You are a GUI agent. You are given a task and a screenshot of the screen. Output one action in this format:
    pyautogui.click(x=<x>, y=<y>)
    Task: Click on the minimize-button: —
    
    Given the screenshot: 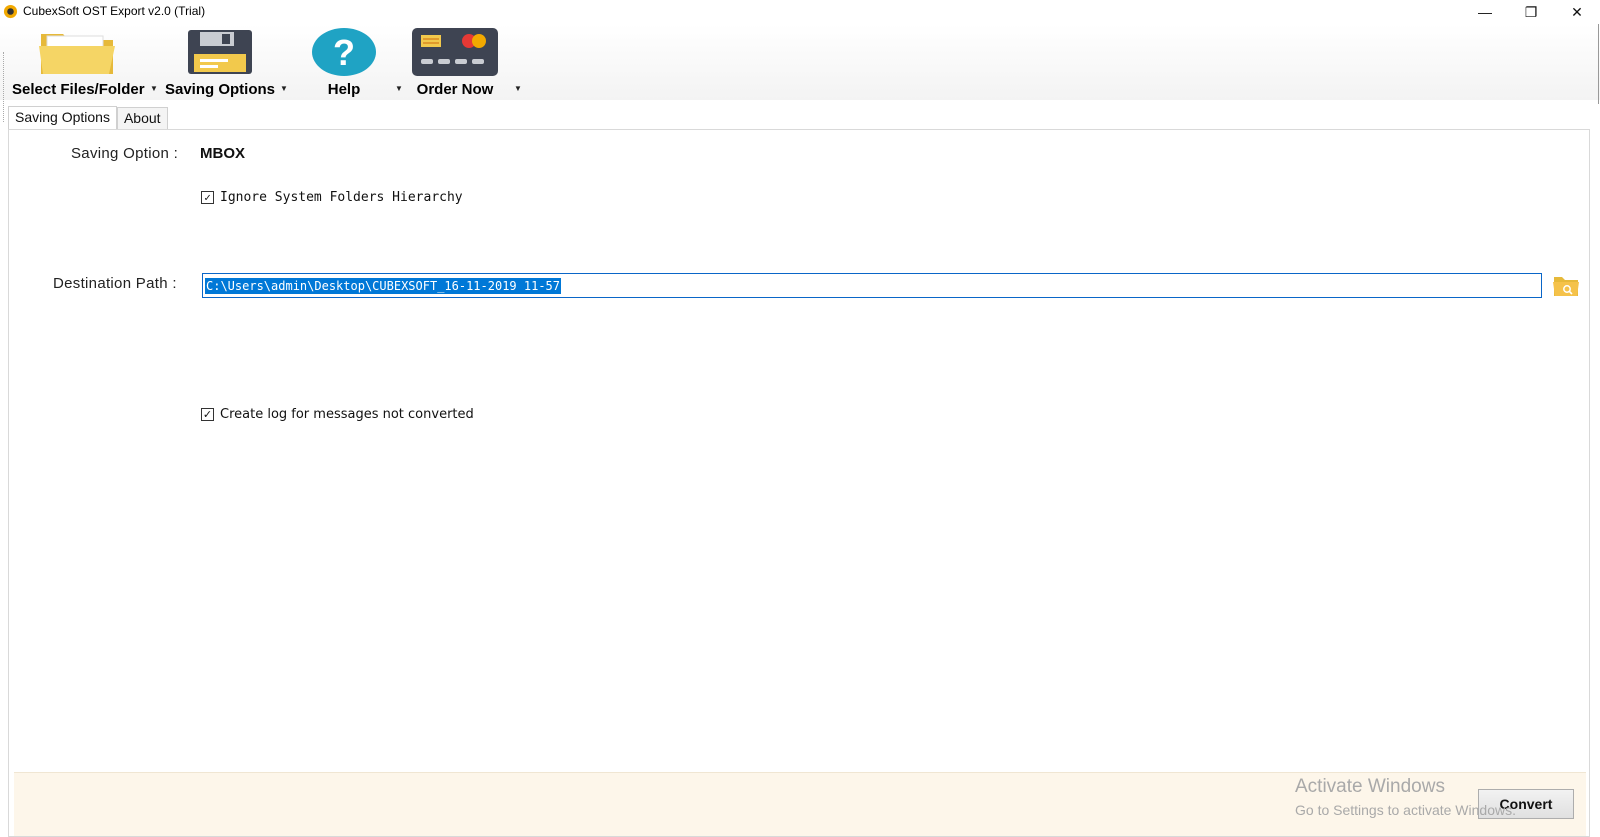 What is the action you would take?
    pyautogui.click(x=1485, y=12)
    